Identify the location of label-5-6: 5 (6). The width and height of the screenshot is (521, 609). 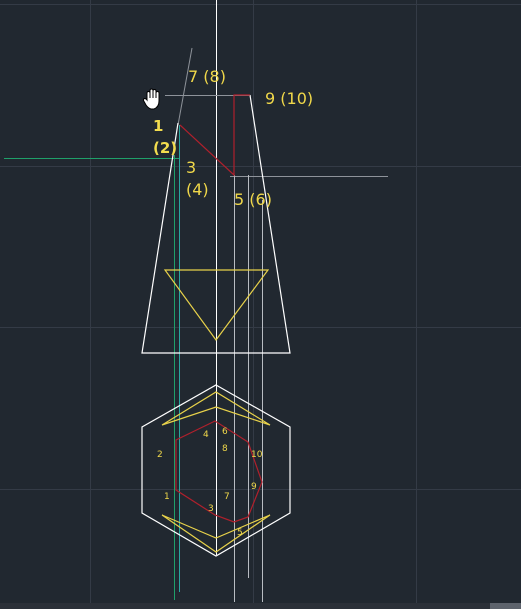
(253, 199).